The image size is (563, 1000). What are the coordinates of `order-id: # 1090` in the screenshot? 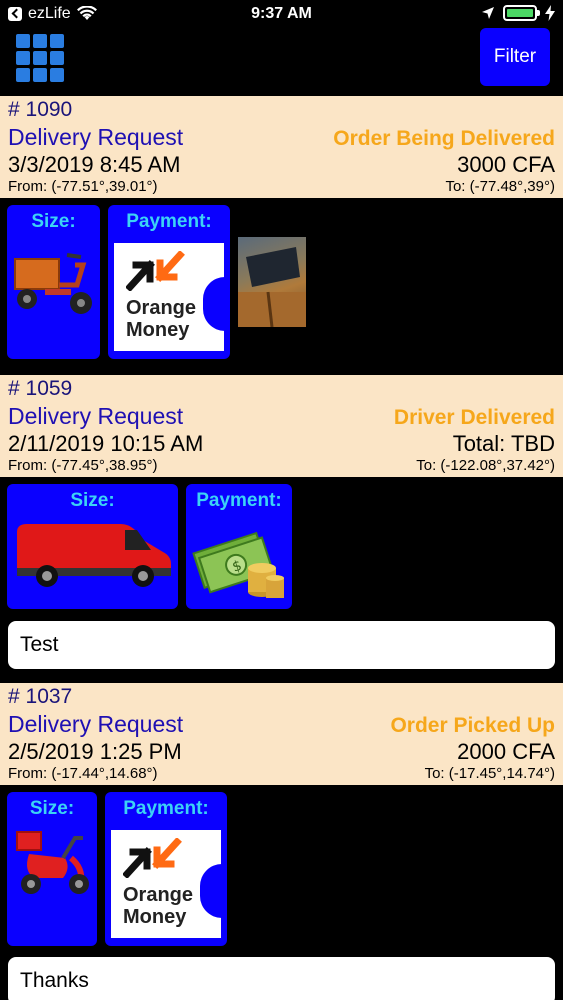 It's located at (40, 109).